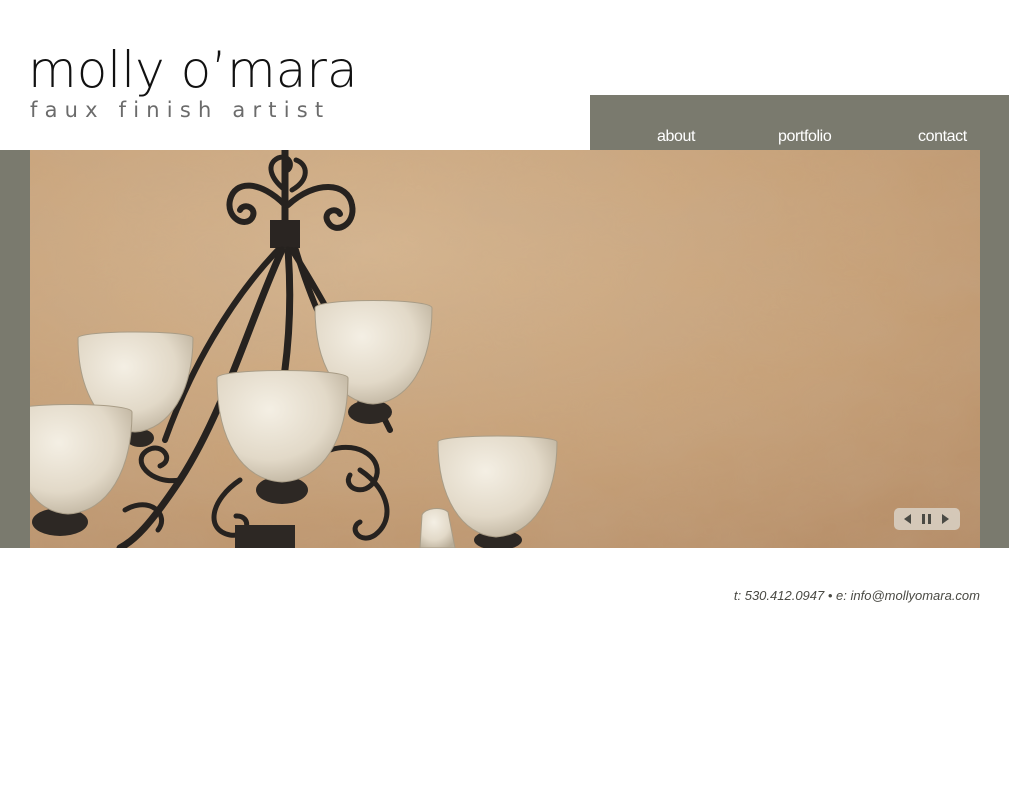  I want to click on next-slide-button, so click(946, 519).